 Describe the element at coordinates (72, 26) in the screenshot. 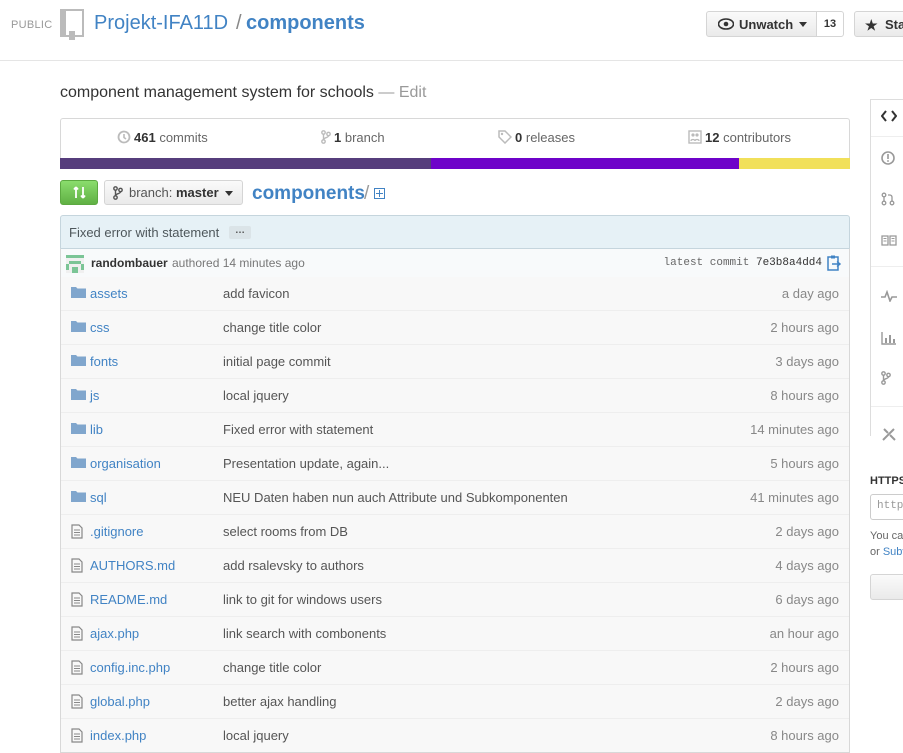

I see `repo-icon` at that location.